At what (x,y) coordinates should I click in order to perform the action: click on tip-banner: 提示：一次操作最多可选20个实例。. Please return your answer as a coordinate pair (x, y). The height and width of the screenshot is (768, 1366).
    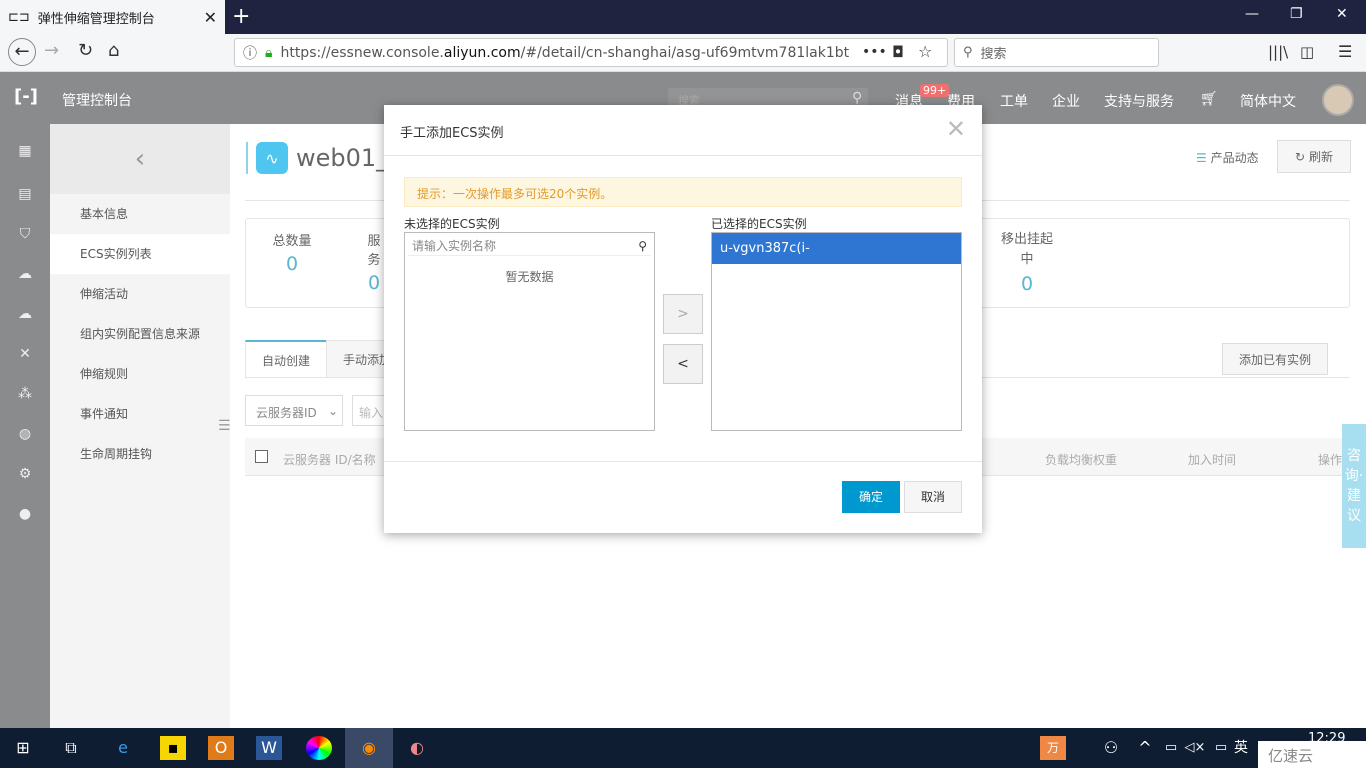
    Looking at the image, I should click on (683, 192).